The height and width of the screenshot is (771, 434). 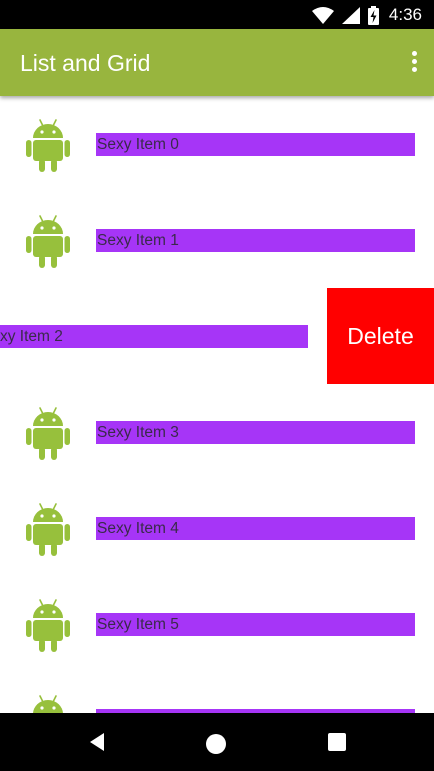 I want to click on list-item: Sexy Item 2 Delete, so click(x=217, y=336).